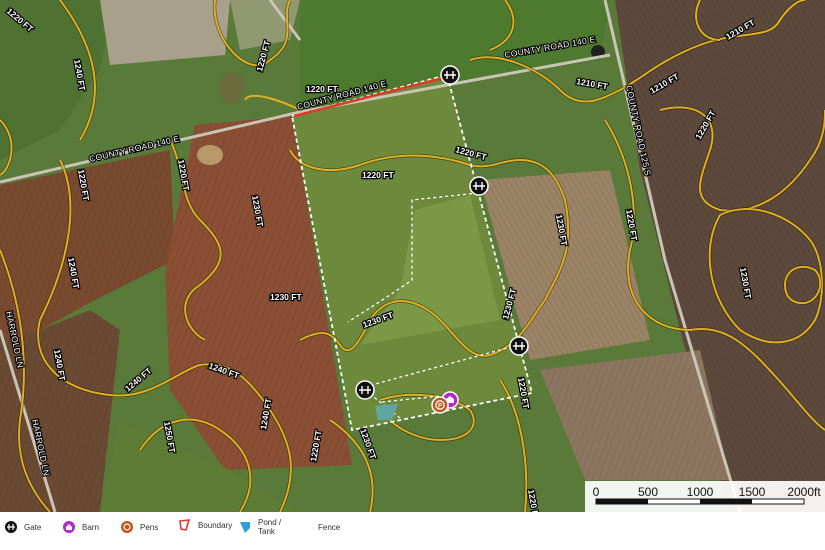 This screenshot has width=825, height=550. What do you see at coordinates (127, 527) in the screenshot?
I see `pens-icon` at bounding box center [127, 527].